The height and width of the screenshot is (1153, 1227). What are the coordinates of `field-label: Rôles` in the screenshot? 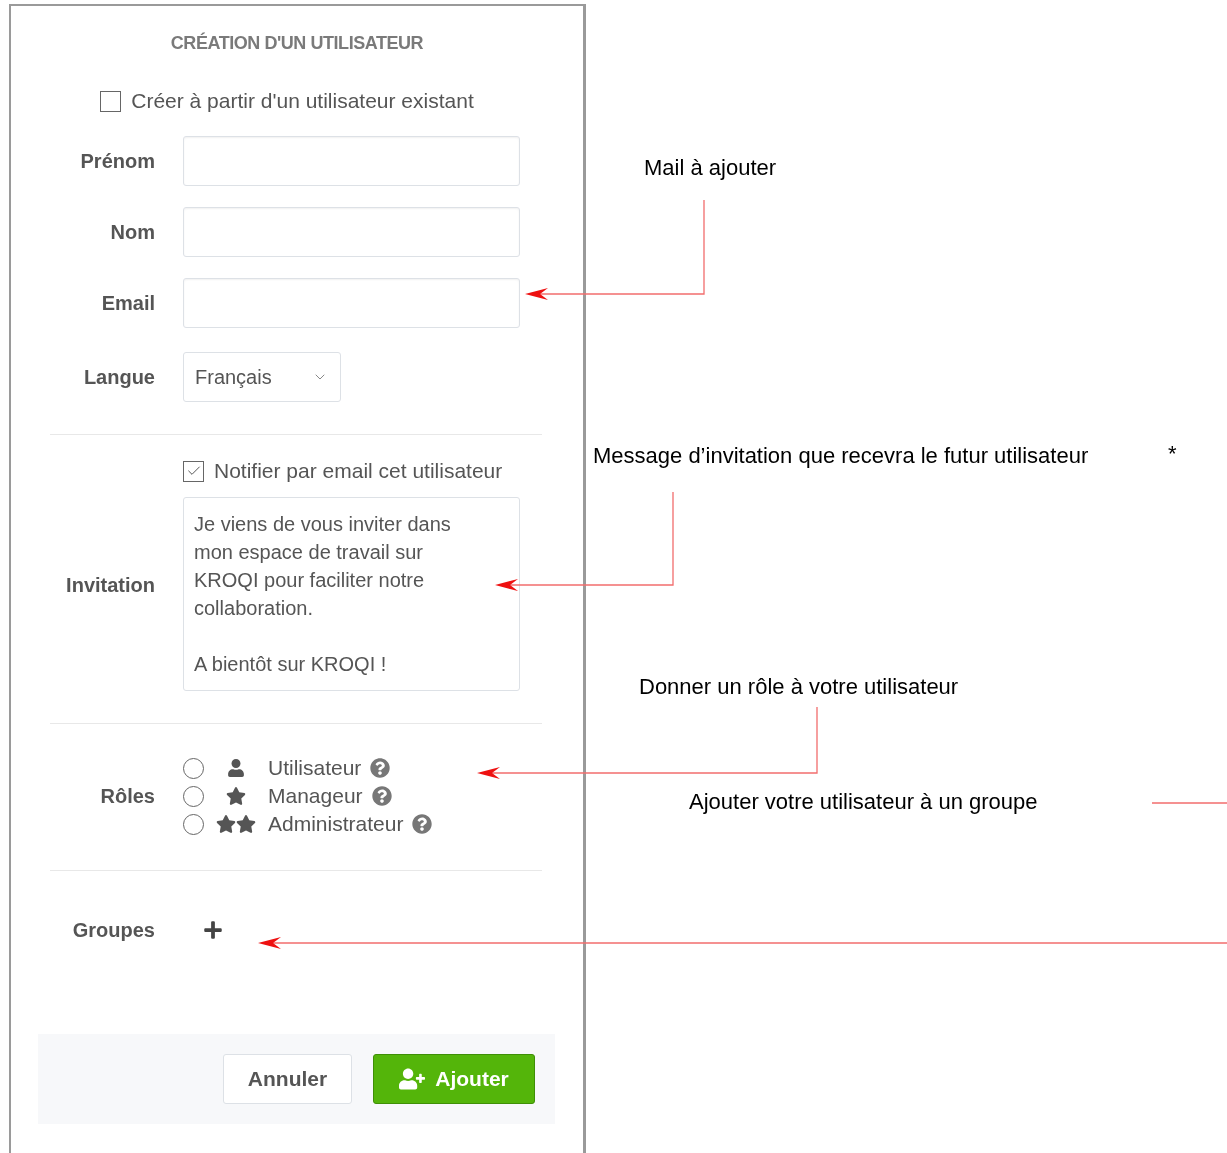 It's located at (127, 796).